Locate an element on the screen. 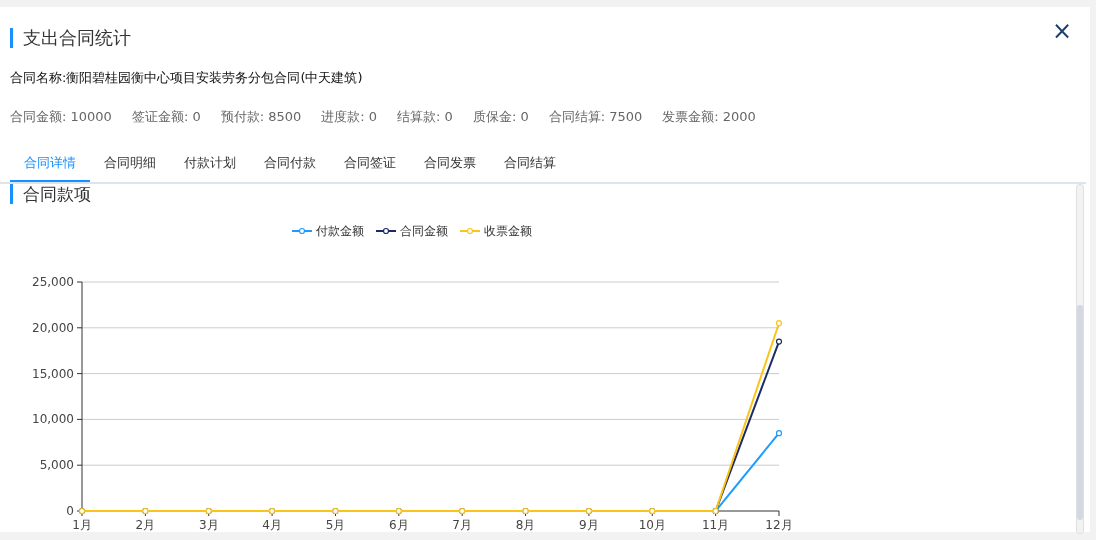  stat-text: 合同结算: 7500 is located at coordinates (595, 117).